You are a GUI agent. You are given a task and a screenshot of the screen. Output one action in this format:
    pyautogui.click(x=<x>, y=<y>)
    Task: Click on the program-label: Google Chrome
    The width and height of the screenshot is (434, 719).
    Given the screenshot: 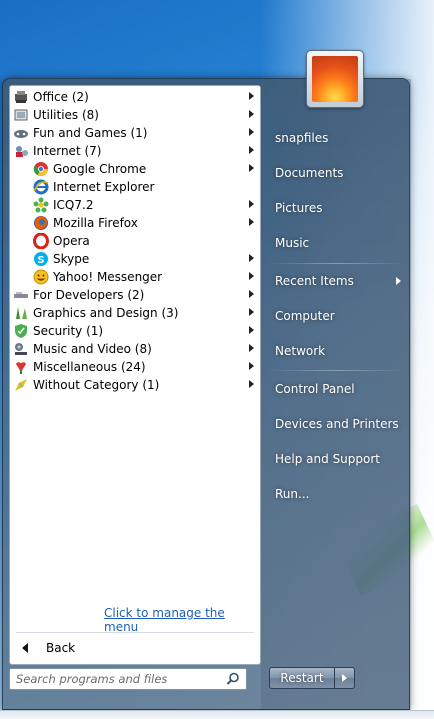 What is the action you would take?
    pyautogui.click(x=100, y=169)
    